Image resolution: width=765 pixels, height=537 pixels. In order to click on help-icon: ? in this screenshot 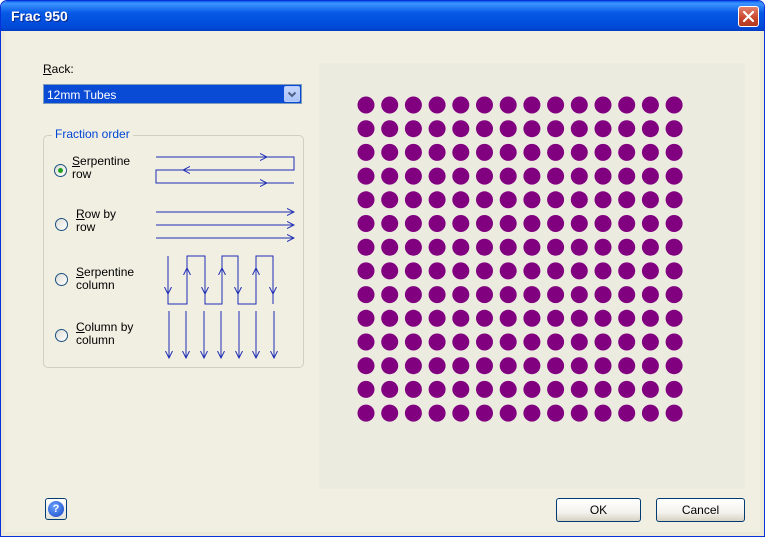, I will do `click(56, 509)`.